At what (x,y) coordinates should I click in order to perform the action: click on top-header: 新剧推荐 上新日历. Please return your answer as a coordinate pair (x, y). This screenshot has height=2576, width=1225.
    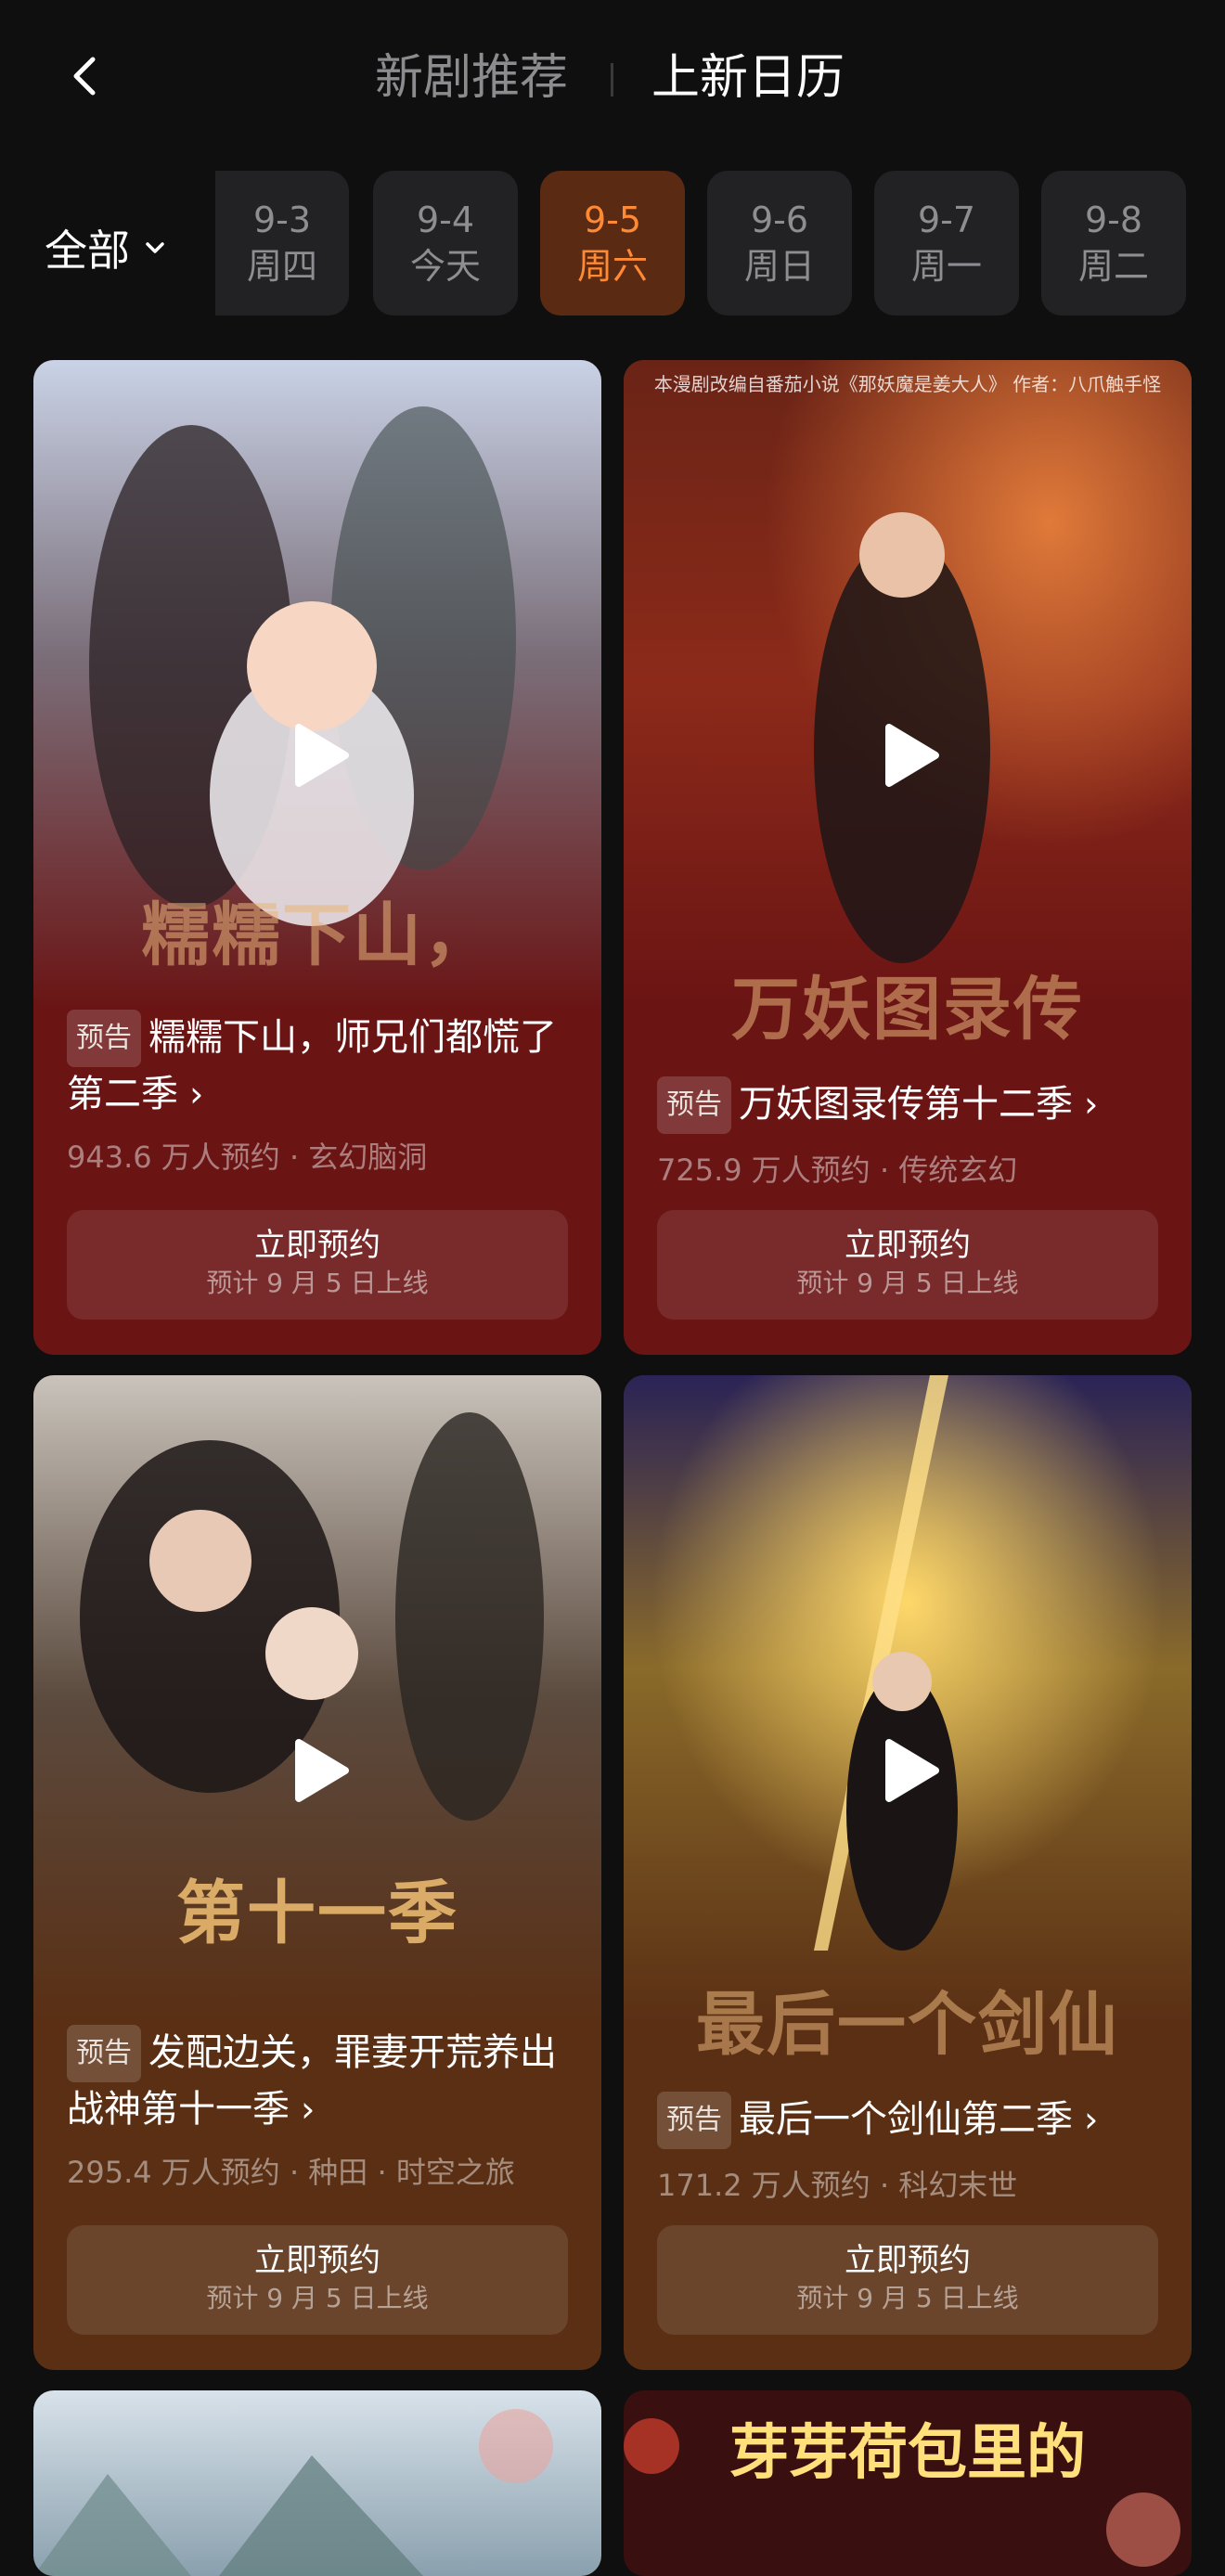
    Looking at the image, I should click on (612, 79).